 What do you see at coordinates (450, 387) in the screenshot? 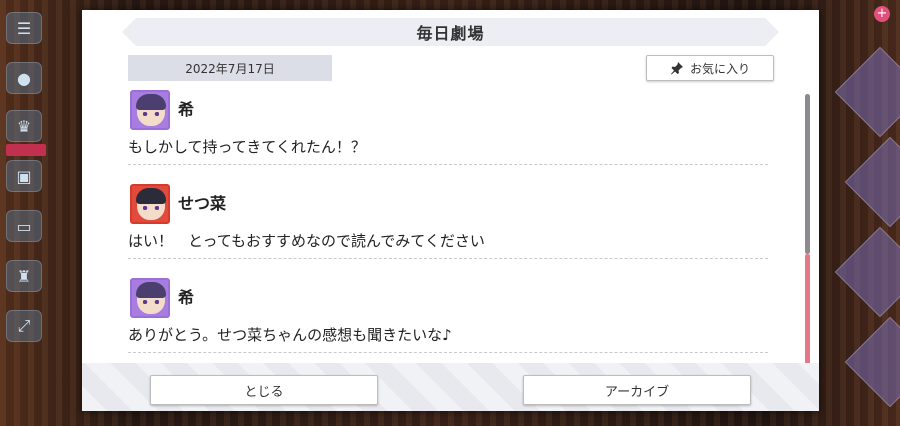
I see `dialog-footer: とじる アーカイブ` at bounding box center [450, 387].